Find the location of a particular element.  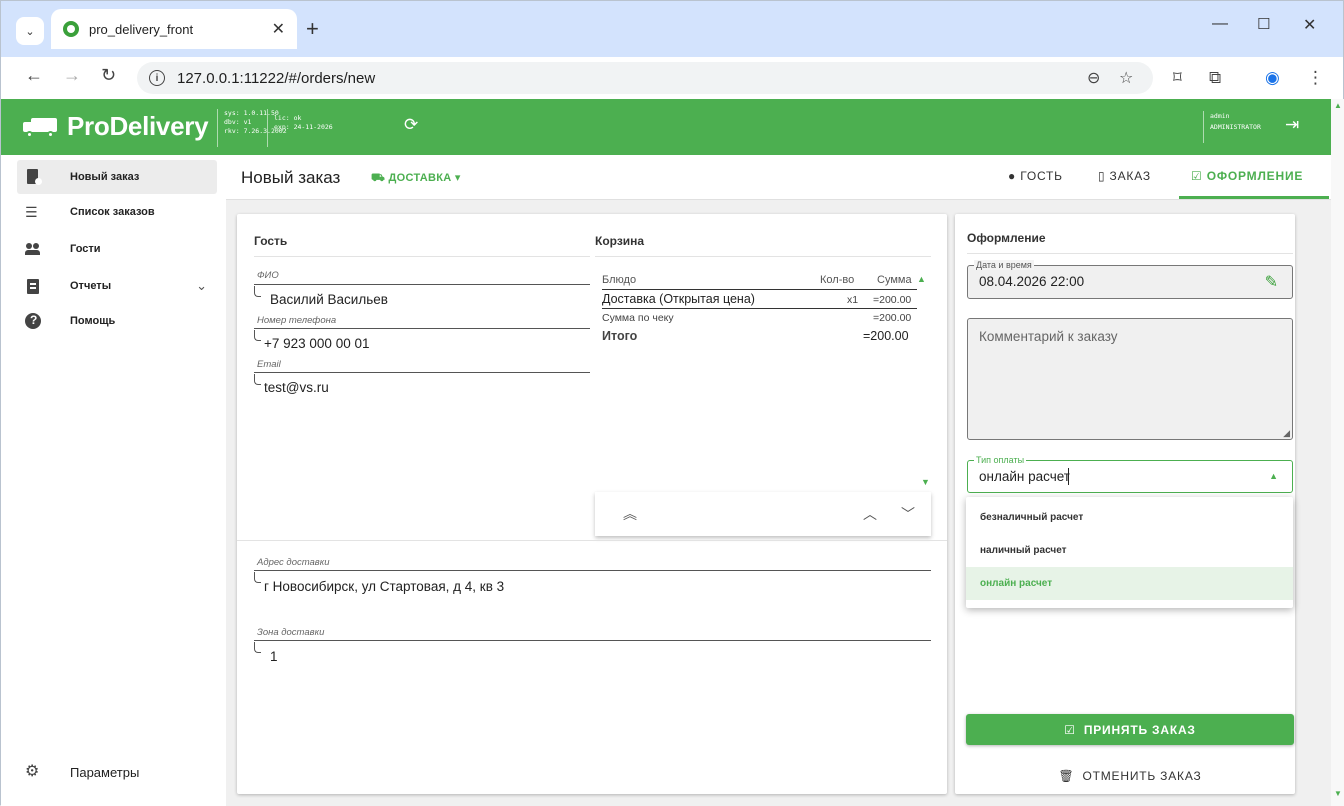

cart-row-line is located at coordinates (759, 308).